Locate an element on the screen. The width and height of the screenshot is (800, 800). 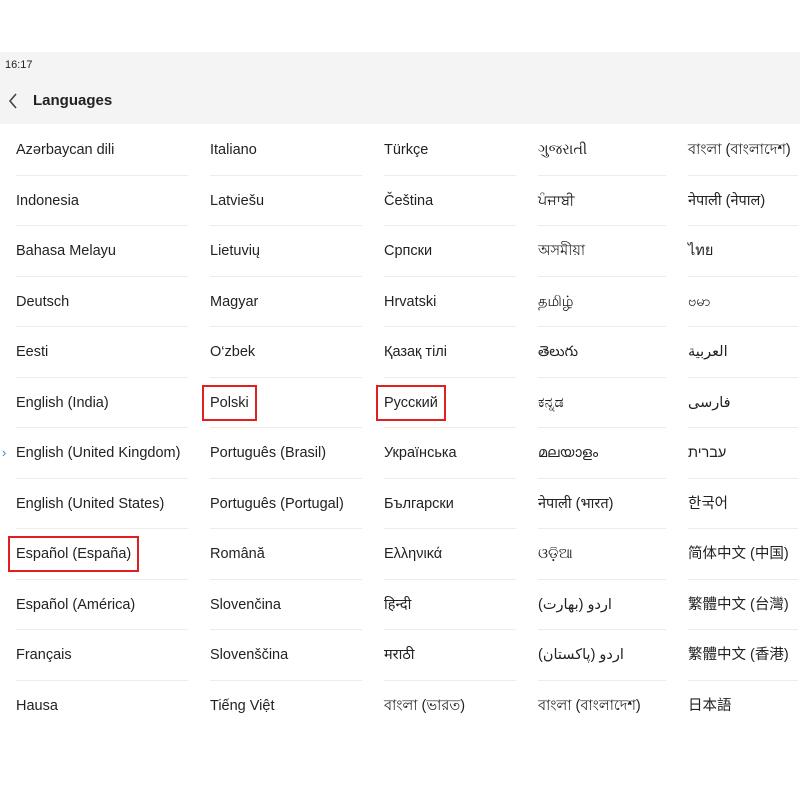
language-label: English (India) is located at coordinates (62, 402).